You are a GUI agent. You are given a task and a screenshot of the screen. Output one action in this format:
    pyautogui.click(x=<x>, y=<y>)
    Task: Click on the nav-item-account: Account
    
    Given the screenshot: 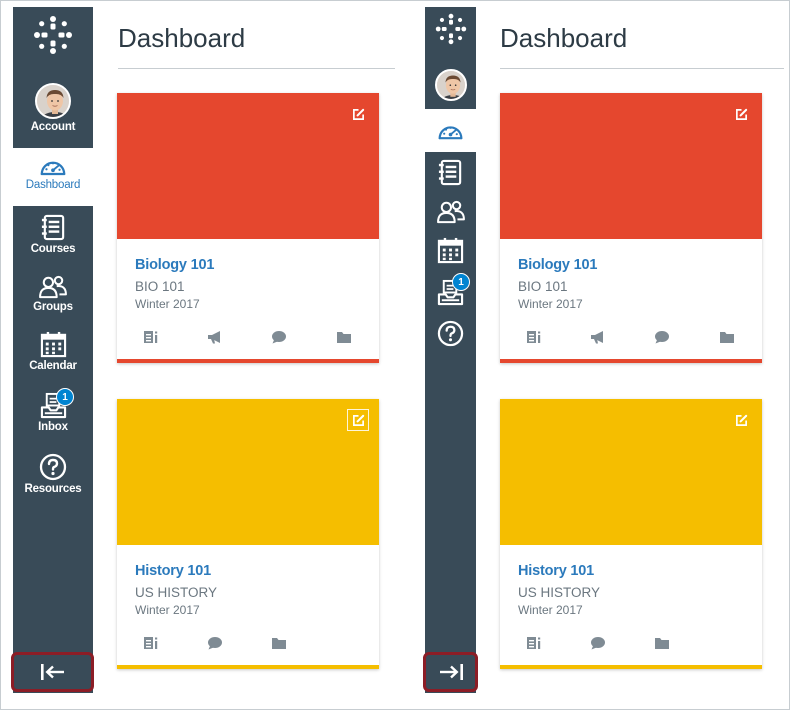 What is the action you would take?
    pyautogui.click(x=53, y=112)
    